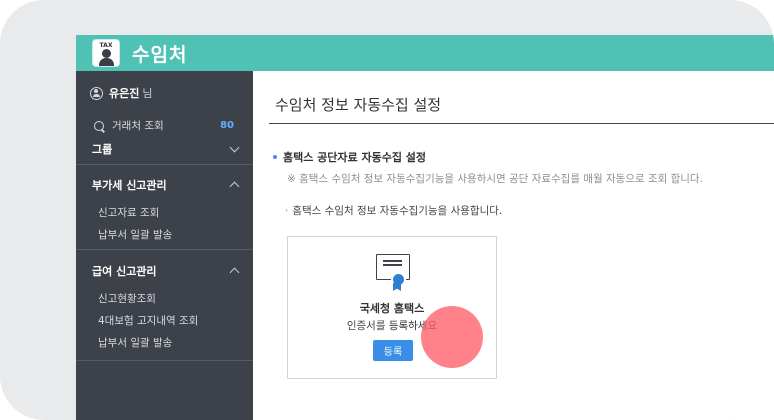 The width and height of the screenshot is (774, 420). I want to click on page-title: 수임처 정보 자동수집 설정, so click(358, 105).